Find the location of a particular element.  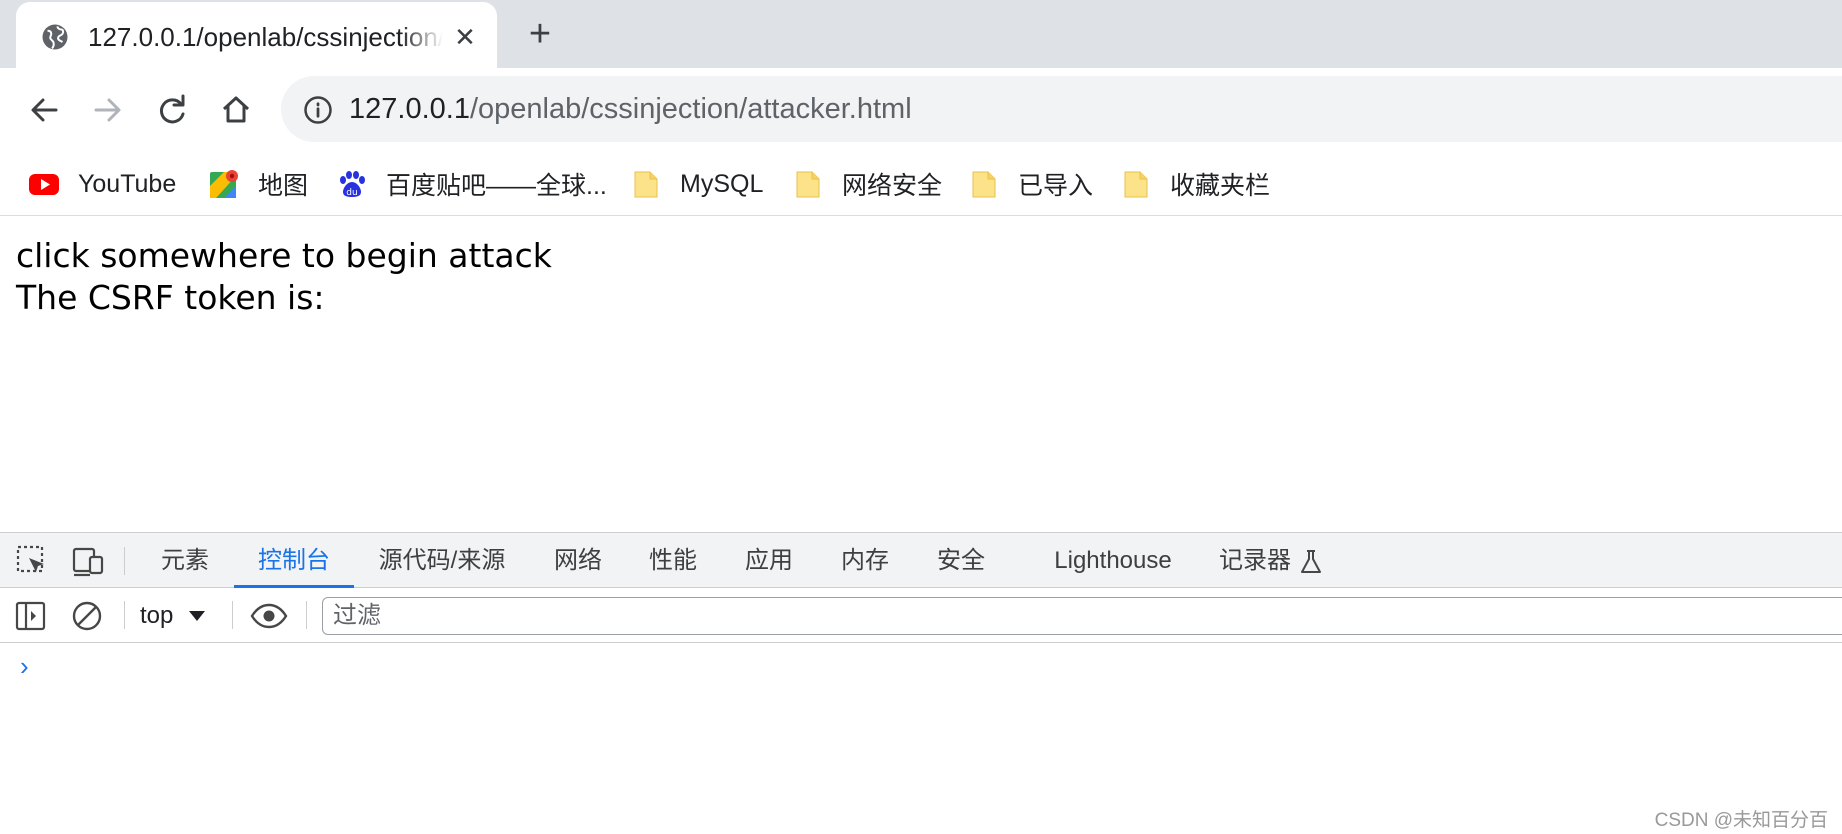

maps-icon is located at coordinates (224, 184).